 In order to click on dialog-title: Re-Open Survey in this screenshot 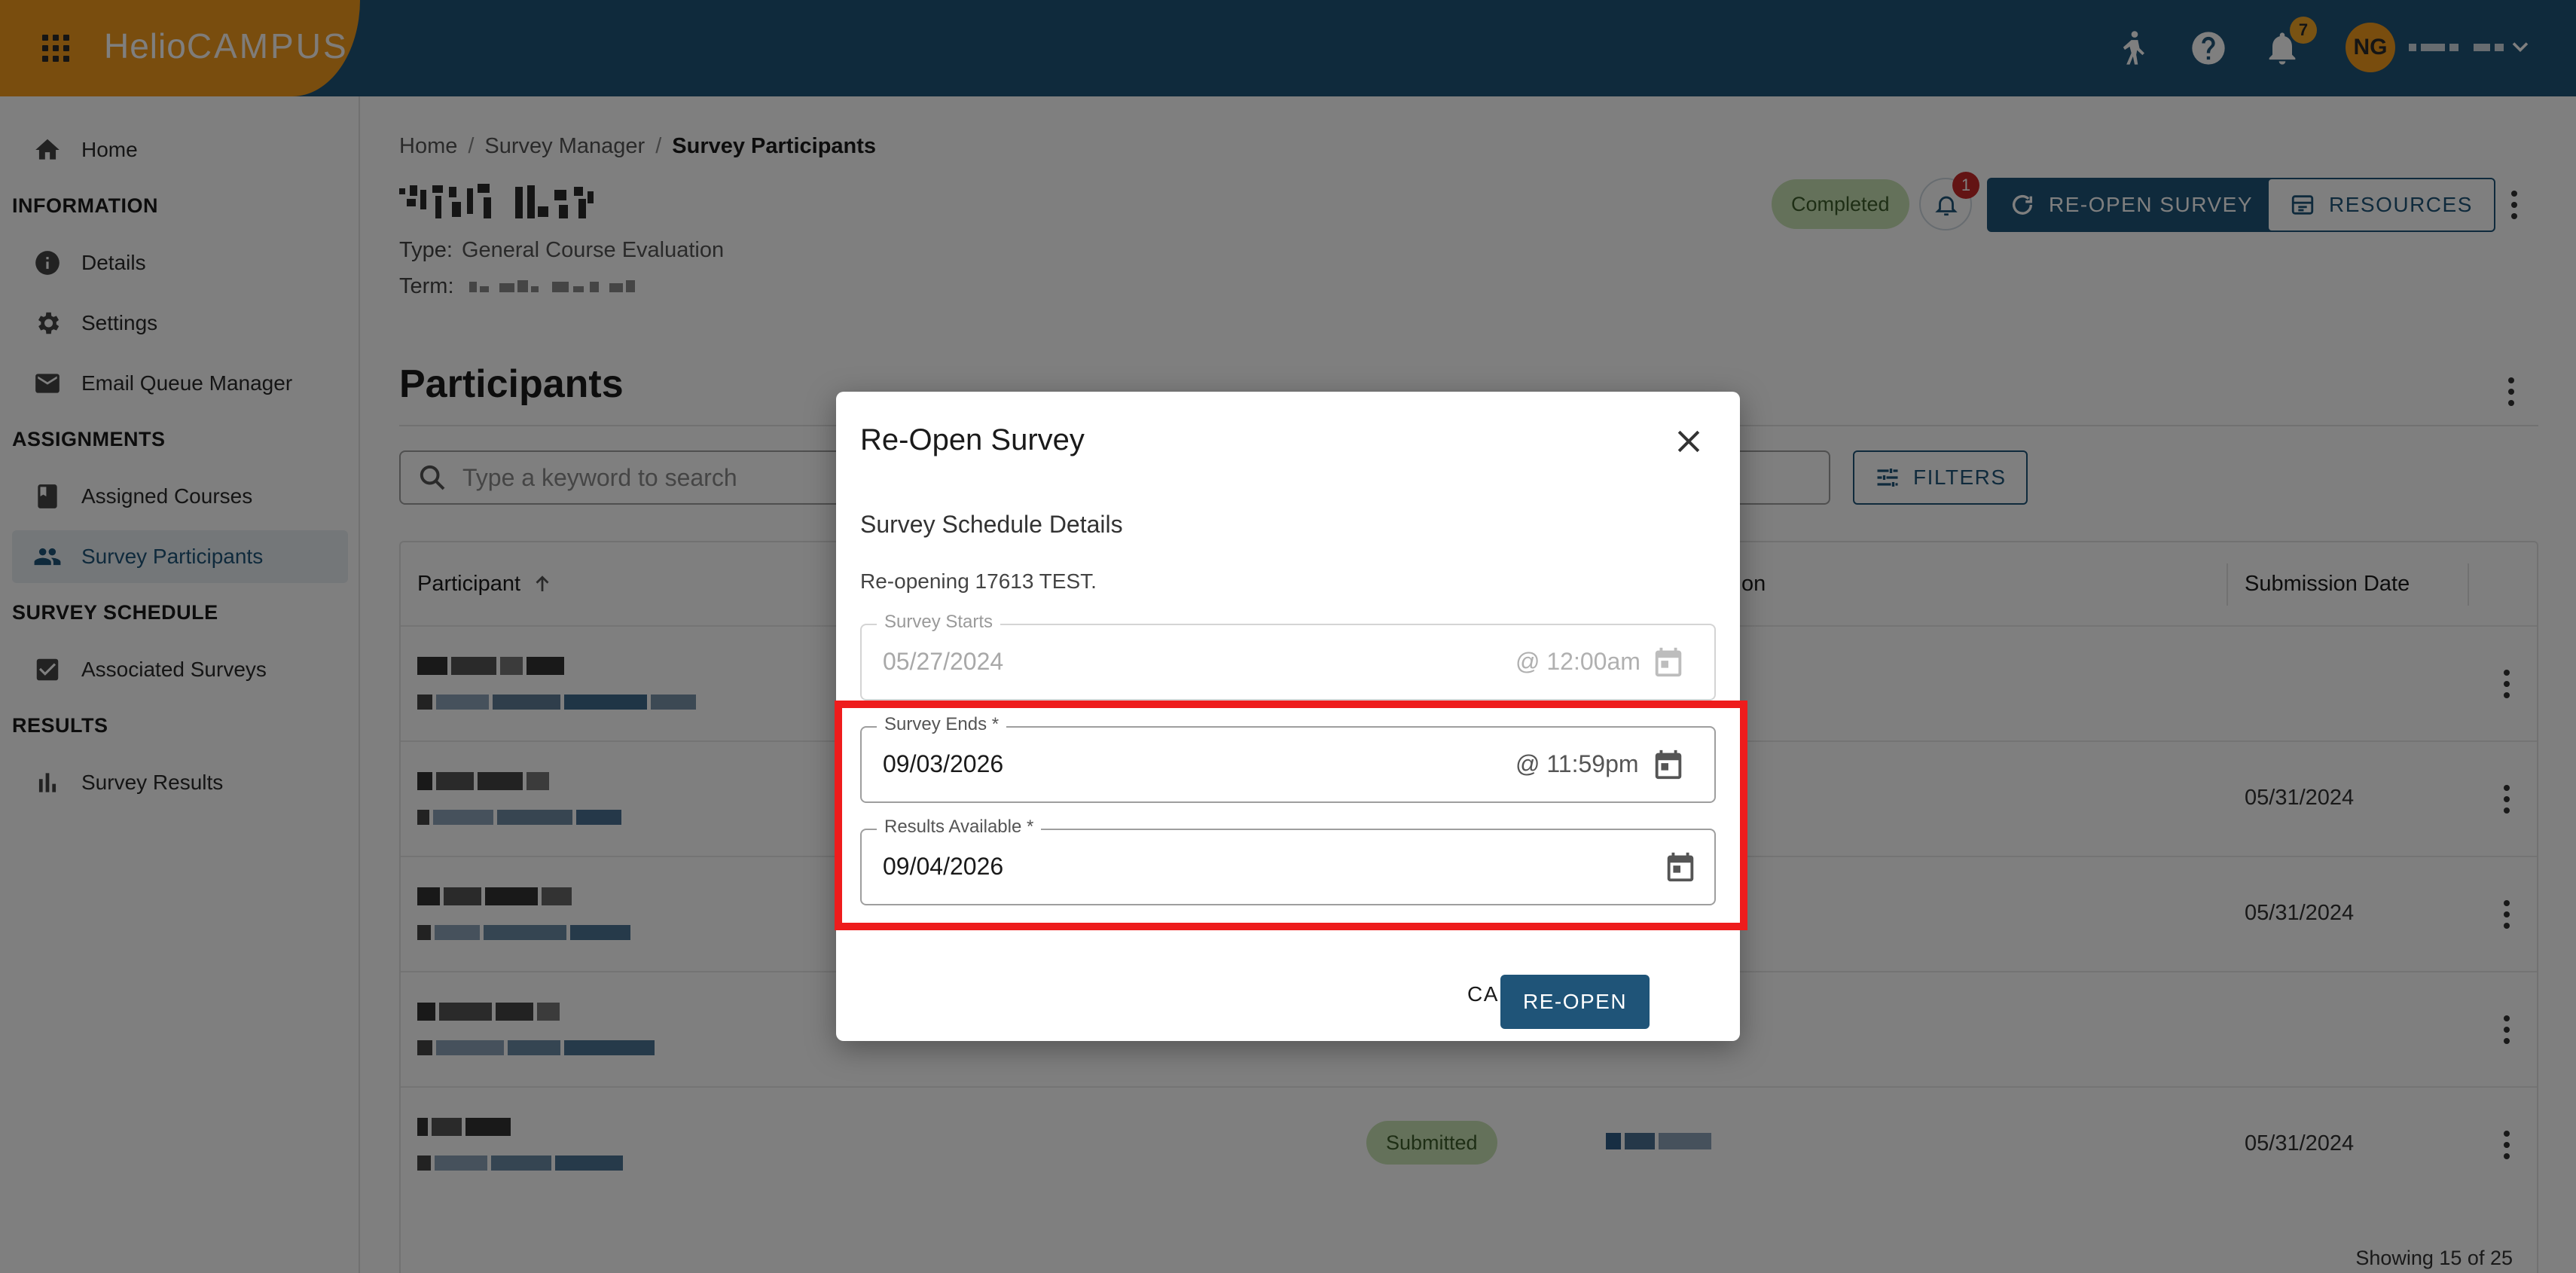, I will do `click(973, 440)`.